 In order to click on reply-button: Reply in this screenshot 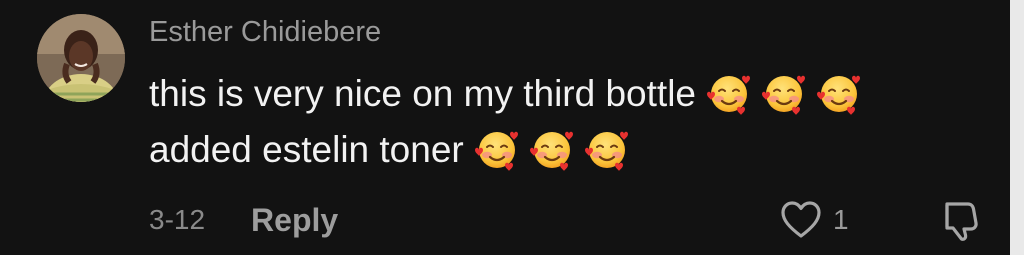, I will do `click(294, 220)`.